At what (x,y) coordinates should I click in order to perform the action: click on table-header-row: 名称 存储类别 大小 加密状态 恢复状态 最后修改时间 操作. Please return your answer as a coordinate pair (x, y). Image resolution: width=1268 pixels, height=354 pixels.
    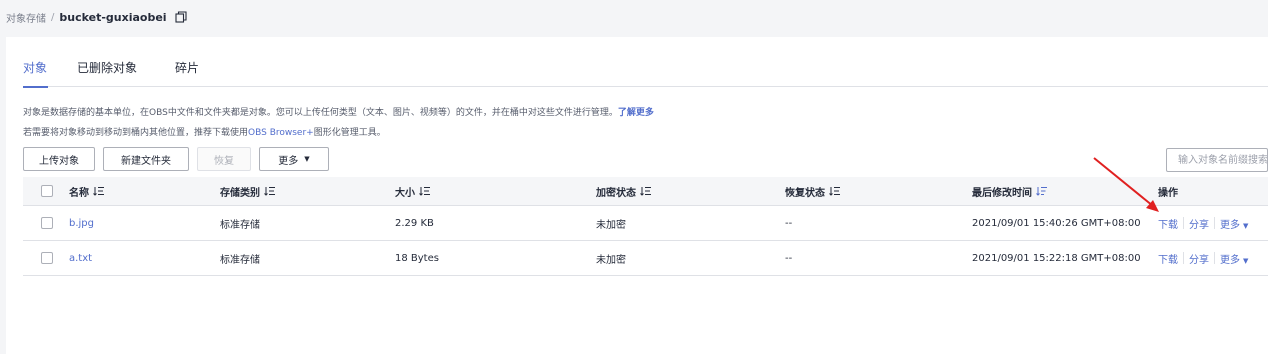
    Looking at the image, I should click on (645, 191).